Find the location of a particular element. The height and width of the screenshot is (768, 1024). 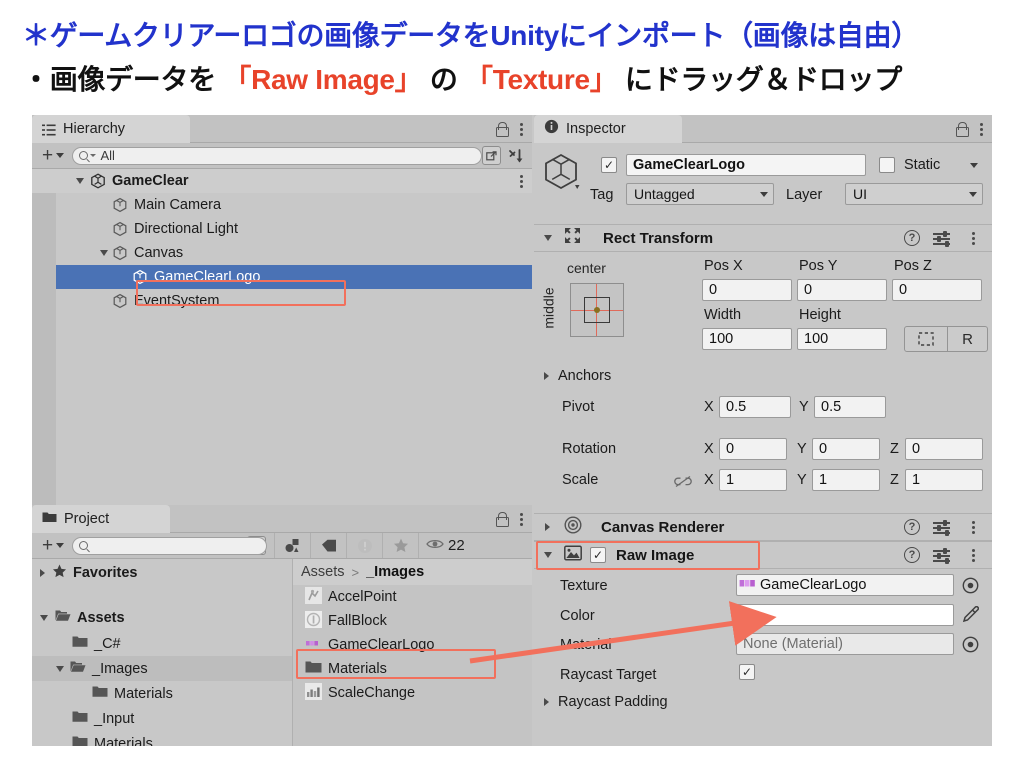

project-tree-item-images: _Images is located at coordinates (162, 668).